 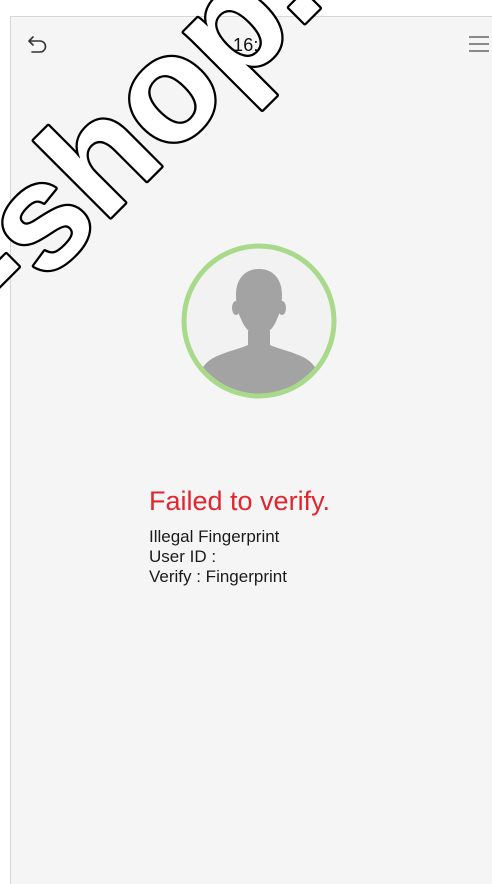 I want to click on result-title: Failed to verify., so click(x=240, y=501).